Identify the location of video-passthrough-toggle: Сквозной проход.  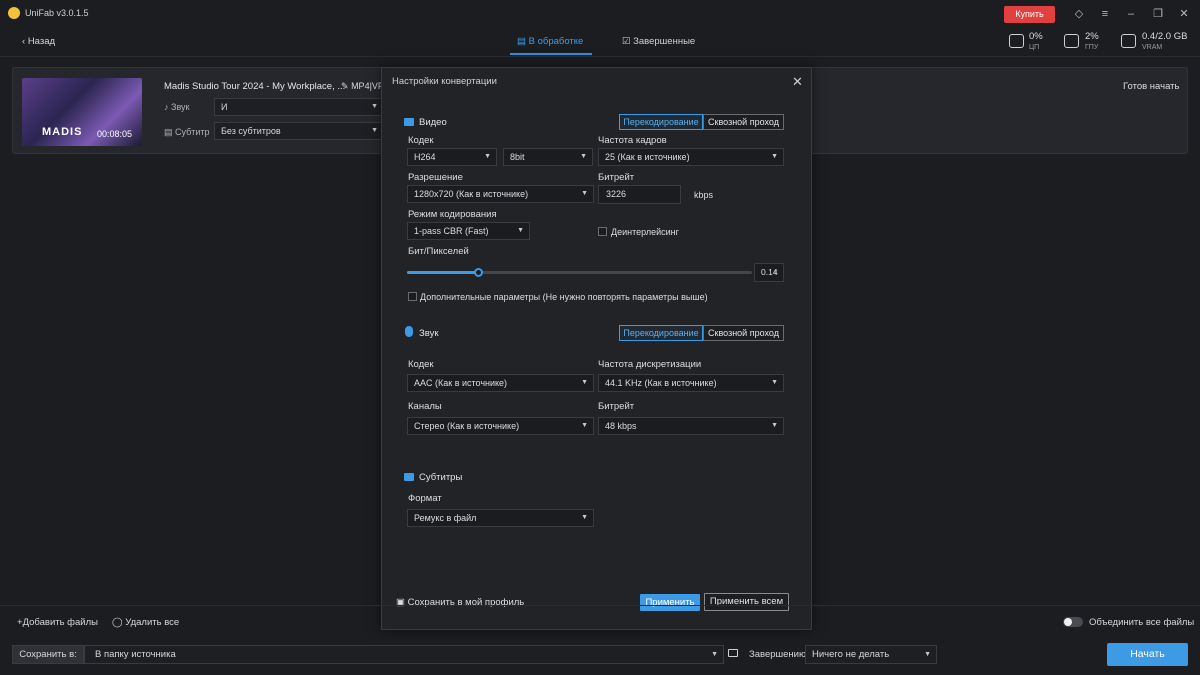
(743, 122).